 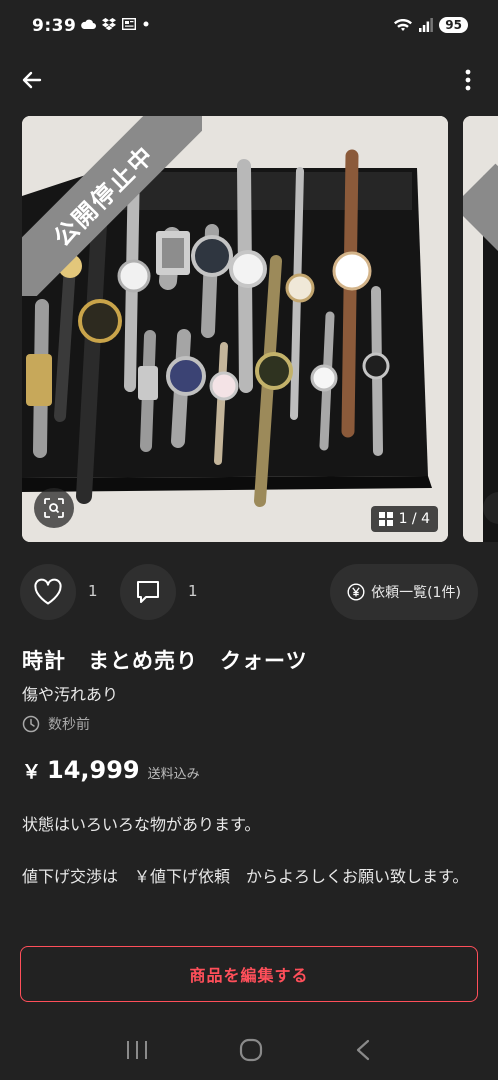 I want to click on clock-icon, so click(x=31, y=724).